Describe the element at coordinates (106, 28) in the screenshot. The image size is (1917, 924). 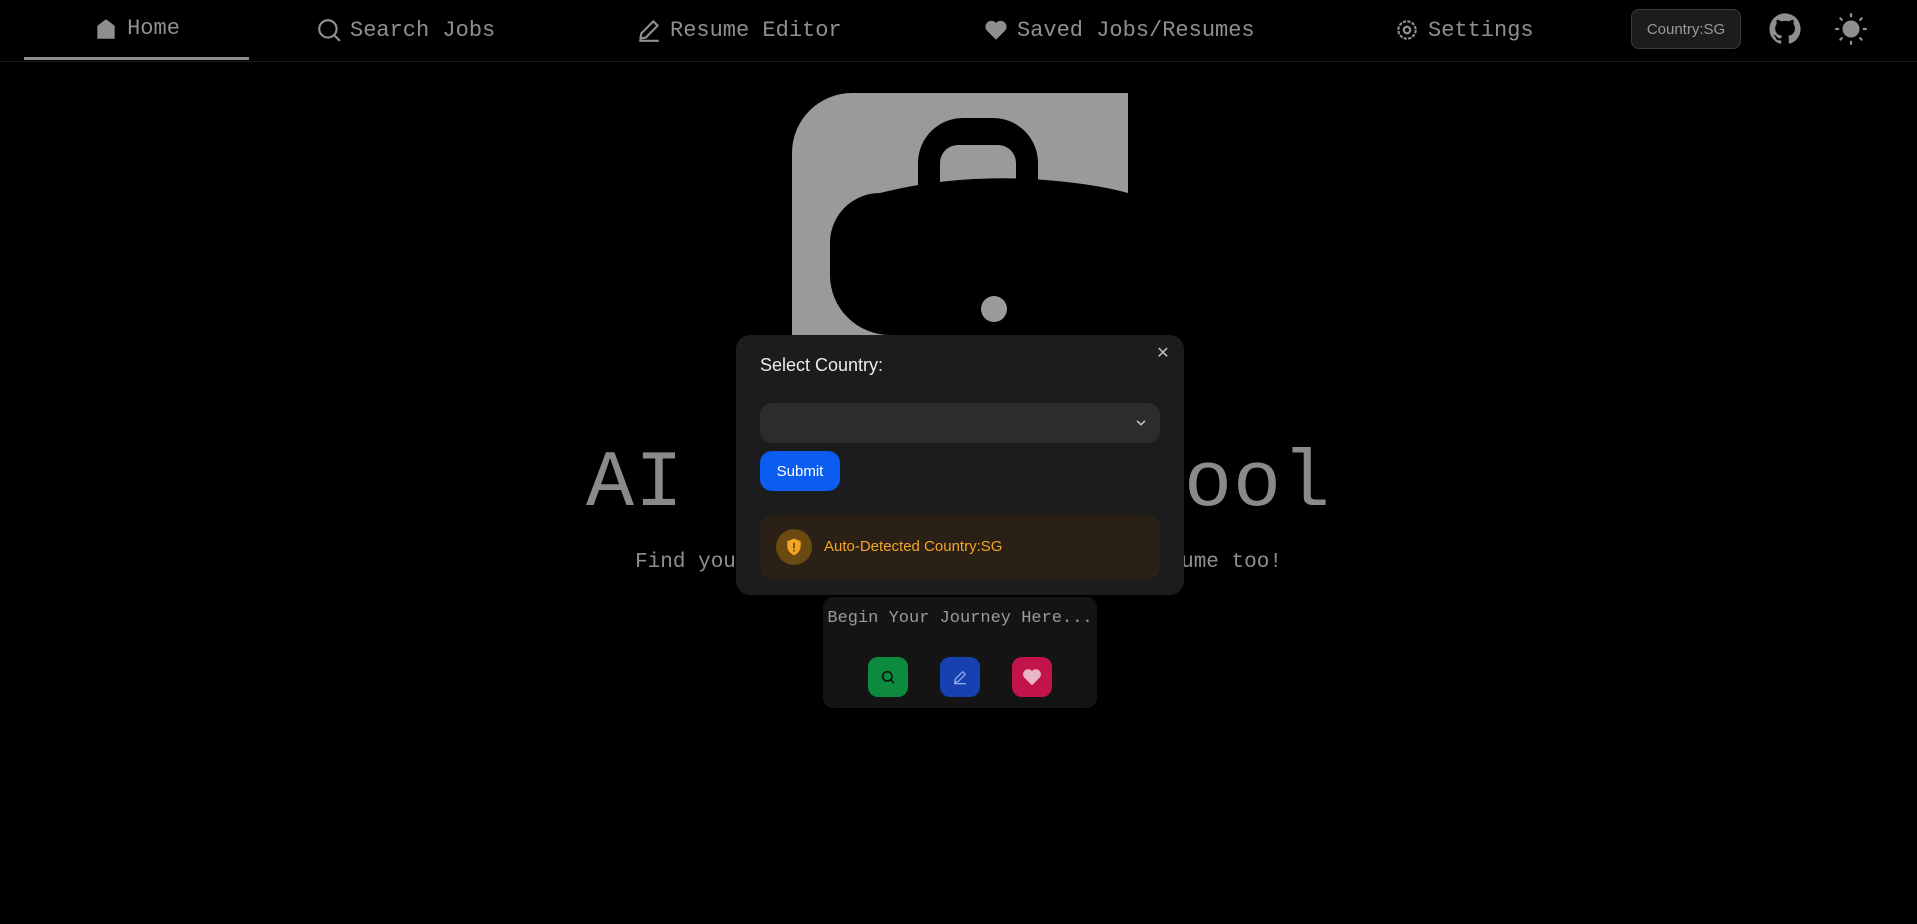
I see `home-icon` at that location.